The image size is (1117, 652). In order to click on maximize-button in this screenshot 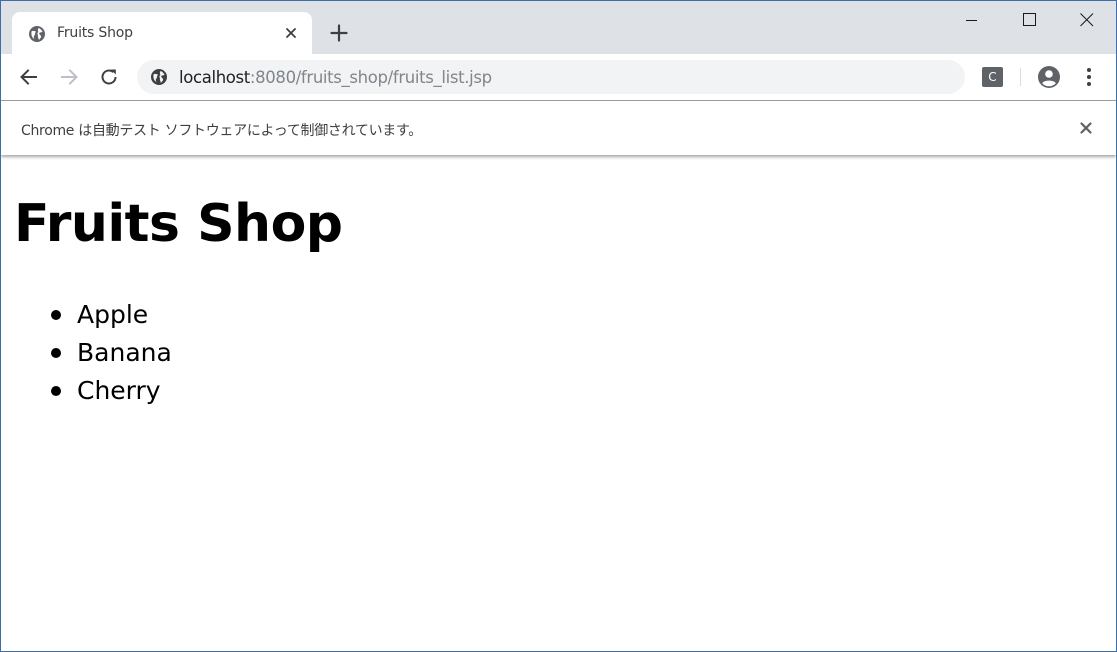, I will do `click(1030, 20)`.